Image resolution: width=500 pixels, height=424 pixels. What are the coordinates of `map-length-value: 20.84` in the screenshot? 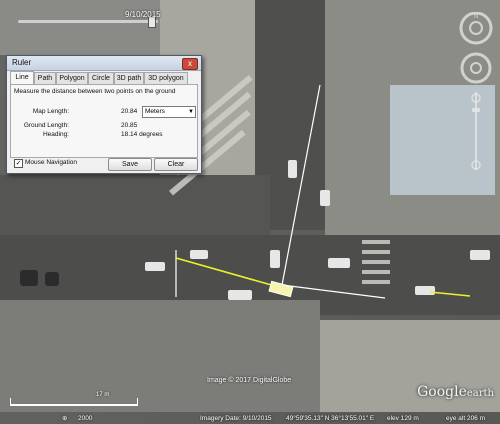 It's located at (129, 111).